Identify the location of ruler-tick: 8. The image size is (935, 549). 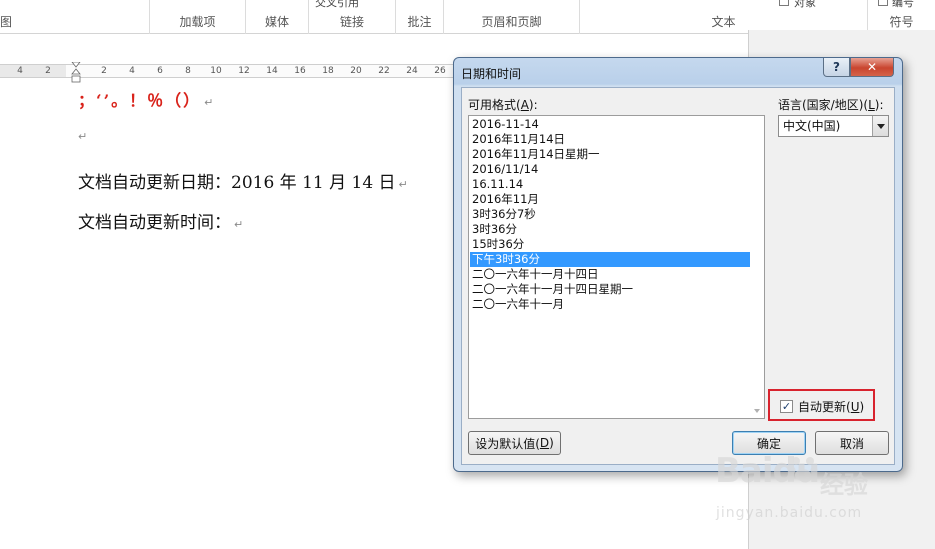
(188, 71).